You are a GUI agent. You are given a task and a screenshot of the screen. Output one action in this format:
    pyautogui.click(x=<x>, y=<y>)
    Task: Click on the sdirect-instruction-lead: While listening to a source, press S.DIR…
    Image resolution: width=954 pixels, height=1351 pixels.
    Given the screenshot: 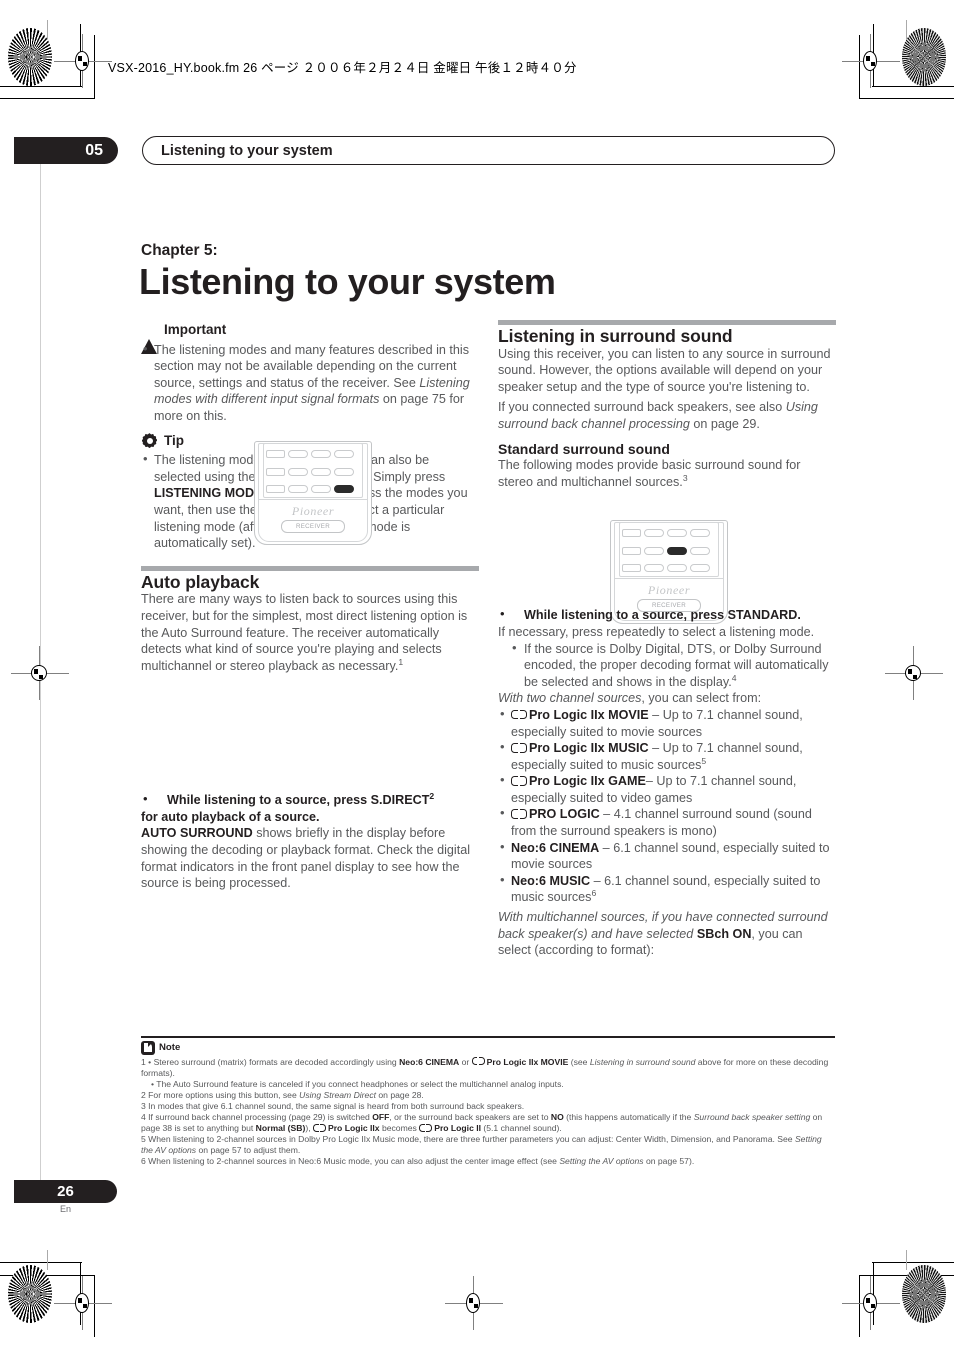 What is the action you would take?
    pyautogui.click(x=298, y=800)
    